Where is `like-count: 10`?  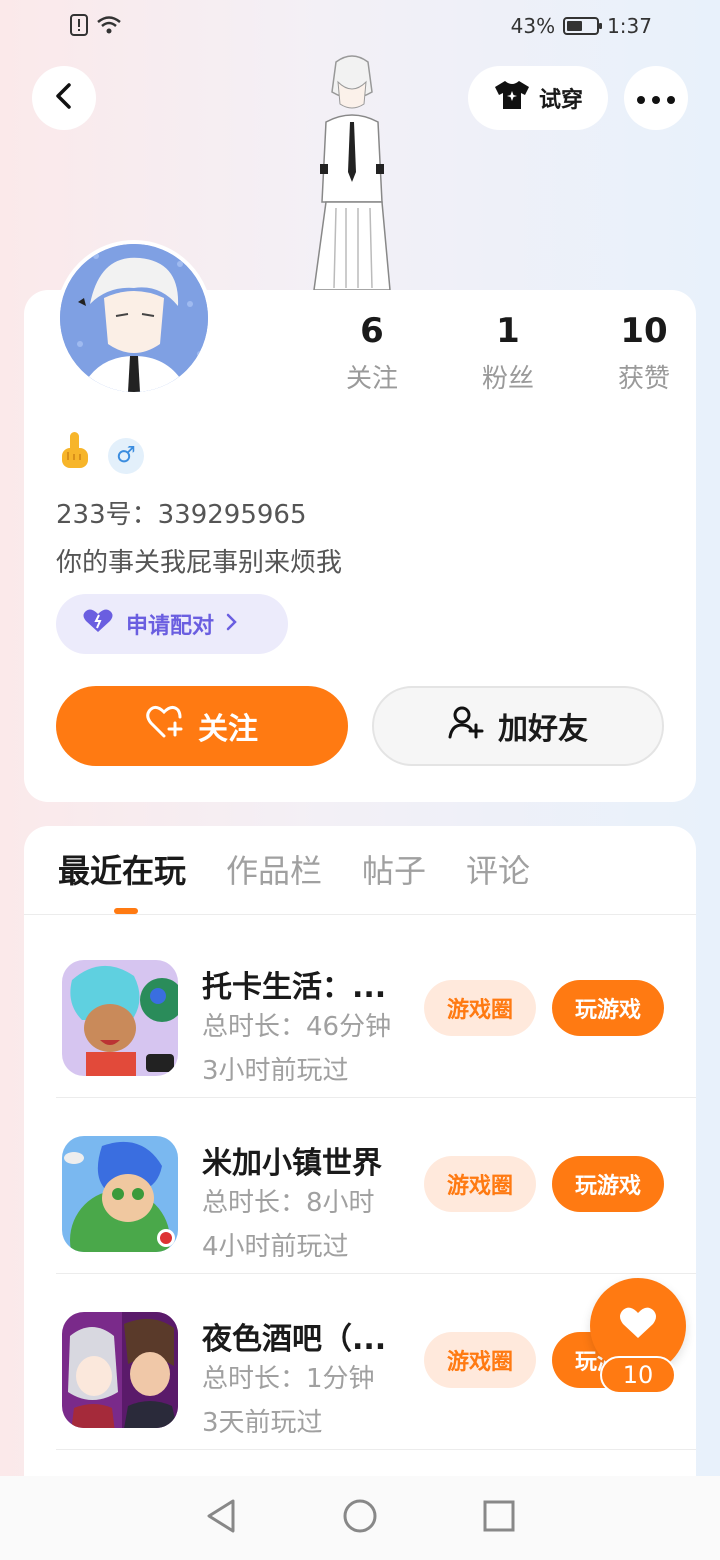 like-count: 10 is located at coordinates (638, 1375).